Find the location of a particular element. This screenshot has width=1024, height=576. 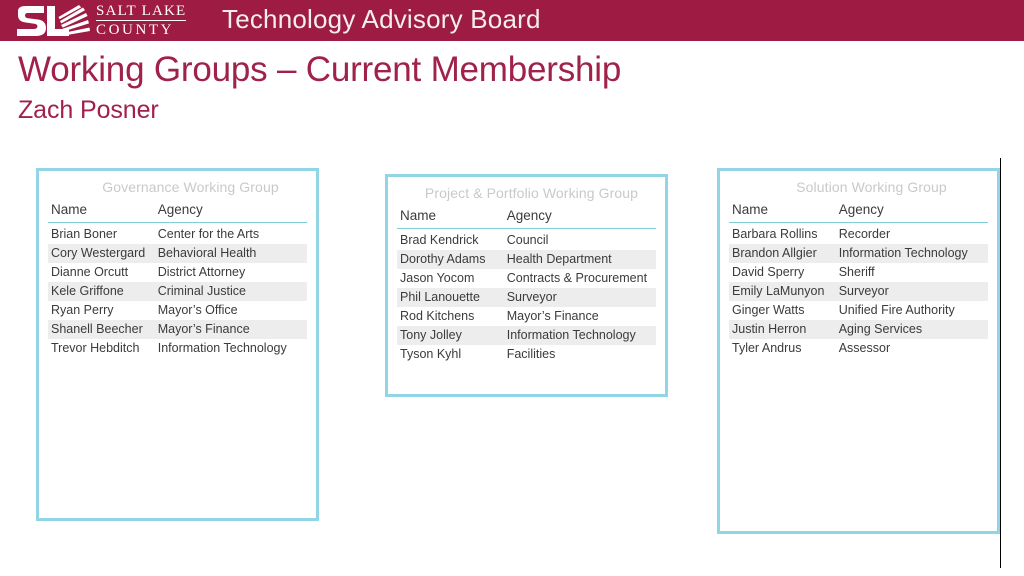

logo-line-2: COUNTY is located at coordinates (135, 30).